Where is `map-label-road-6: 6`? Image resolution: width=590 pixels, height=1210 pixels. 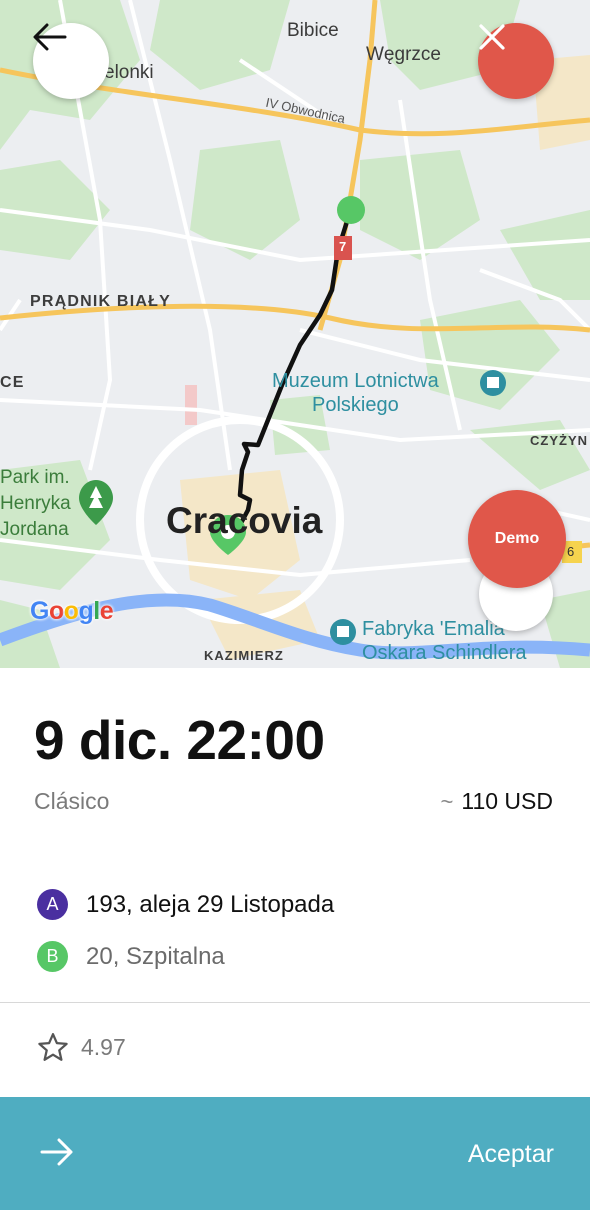 map-label-road-6: 6 is located at coordinates (571, 551).